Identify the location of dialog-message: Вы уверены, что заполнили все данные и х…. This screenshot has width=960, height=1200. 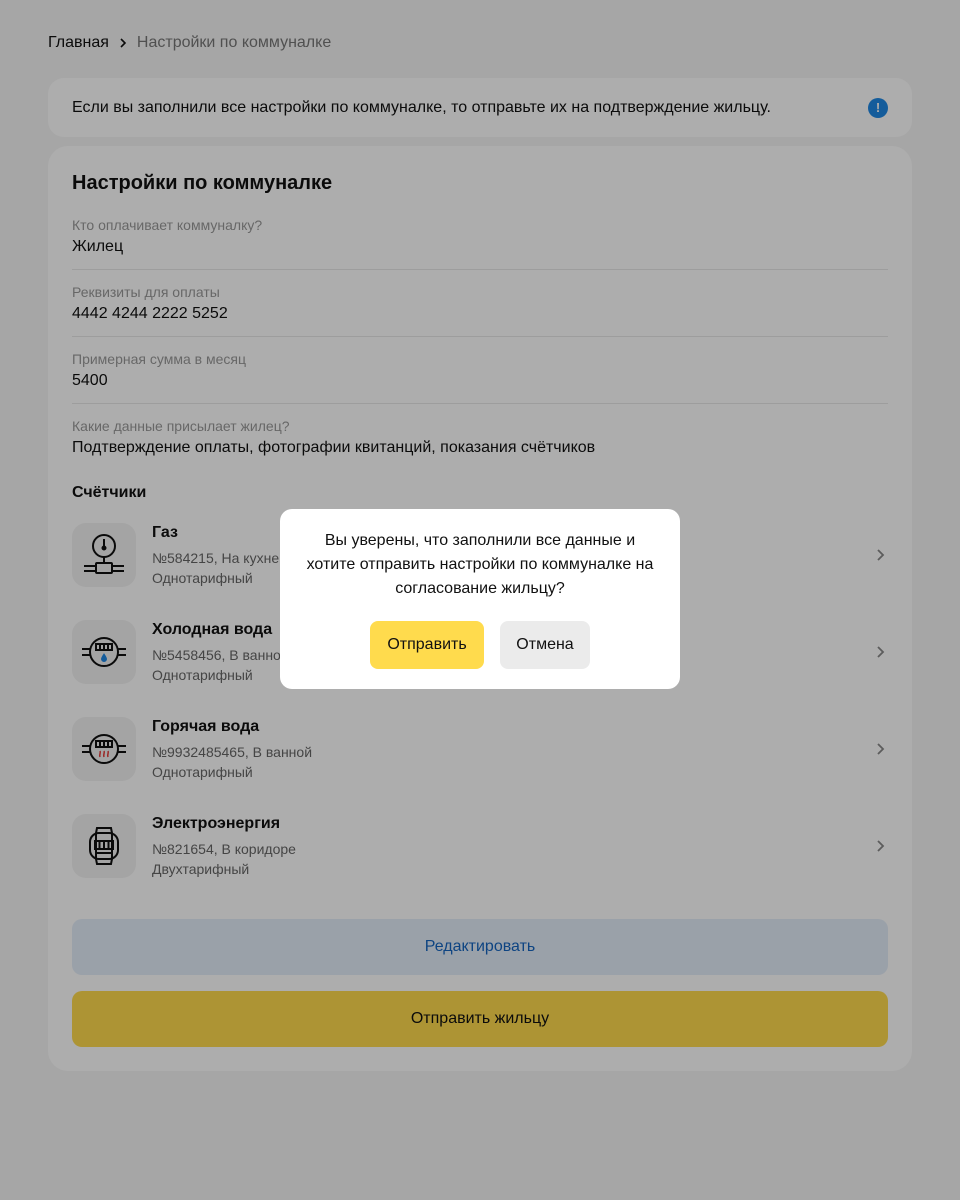
(480, 564).